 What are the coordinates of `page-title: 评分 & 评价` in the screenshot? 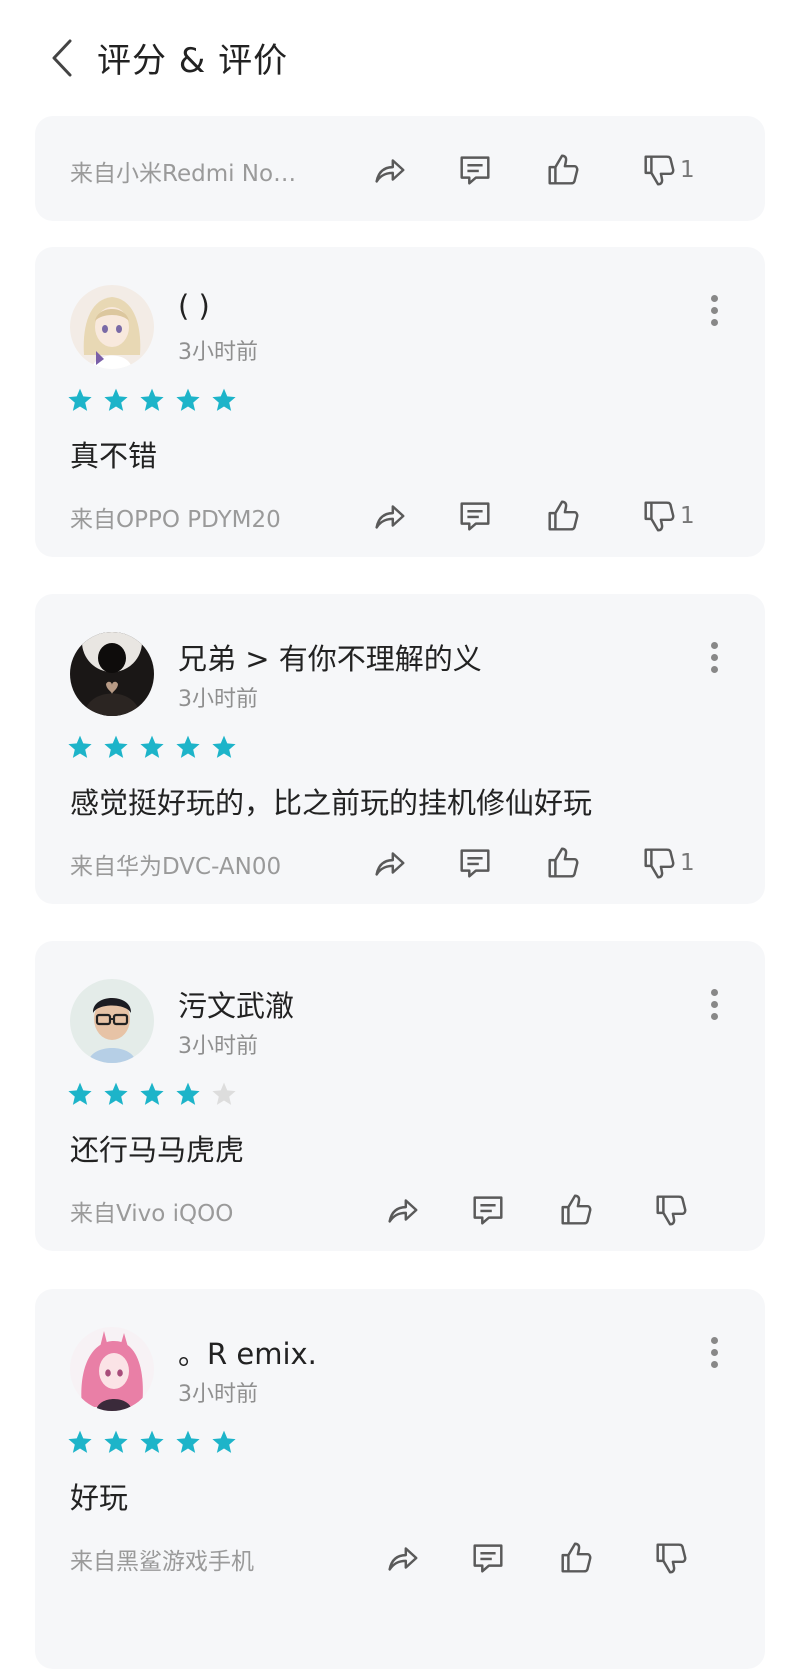 It's located at (193, 61).